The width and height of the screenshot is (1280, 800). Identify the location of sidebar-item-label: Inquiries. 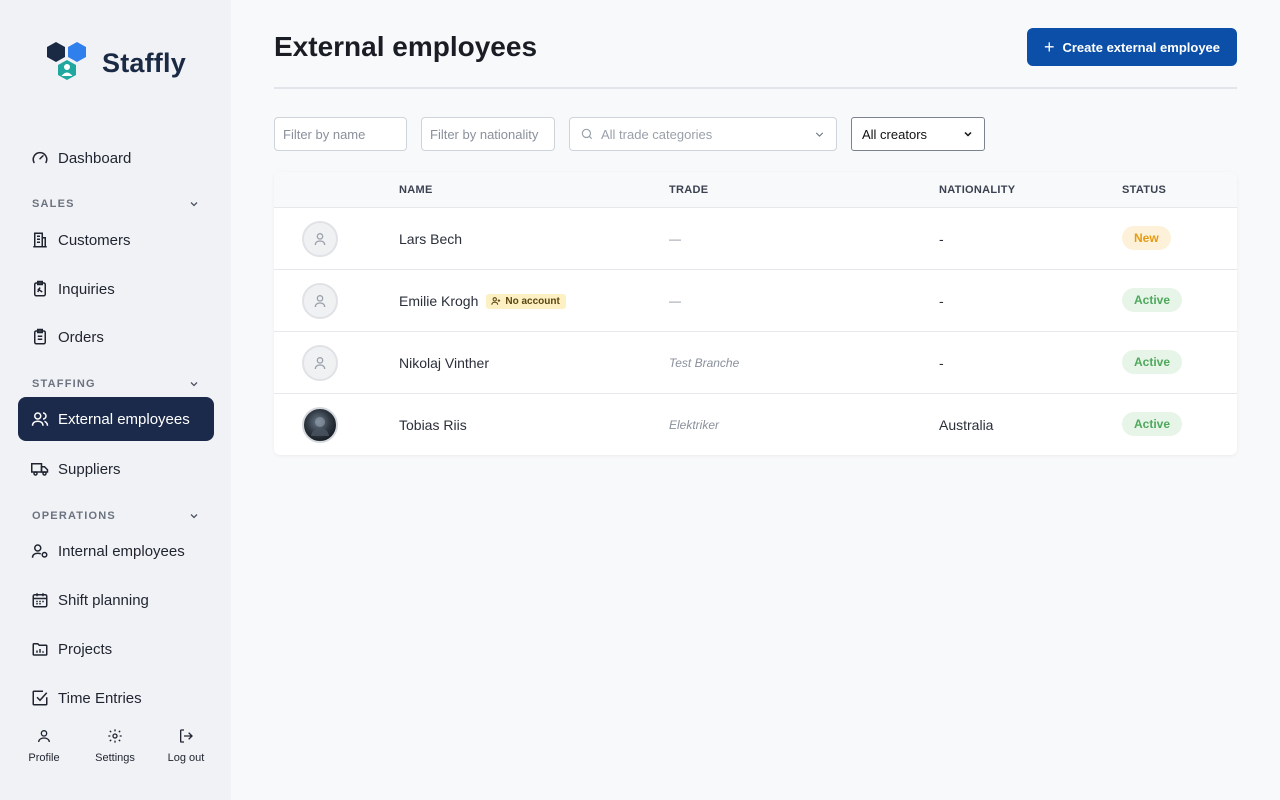
(86, 289).